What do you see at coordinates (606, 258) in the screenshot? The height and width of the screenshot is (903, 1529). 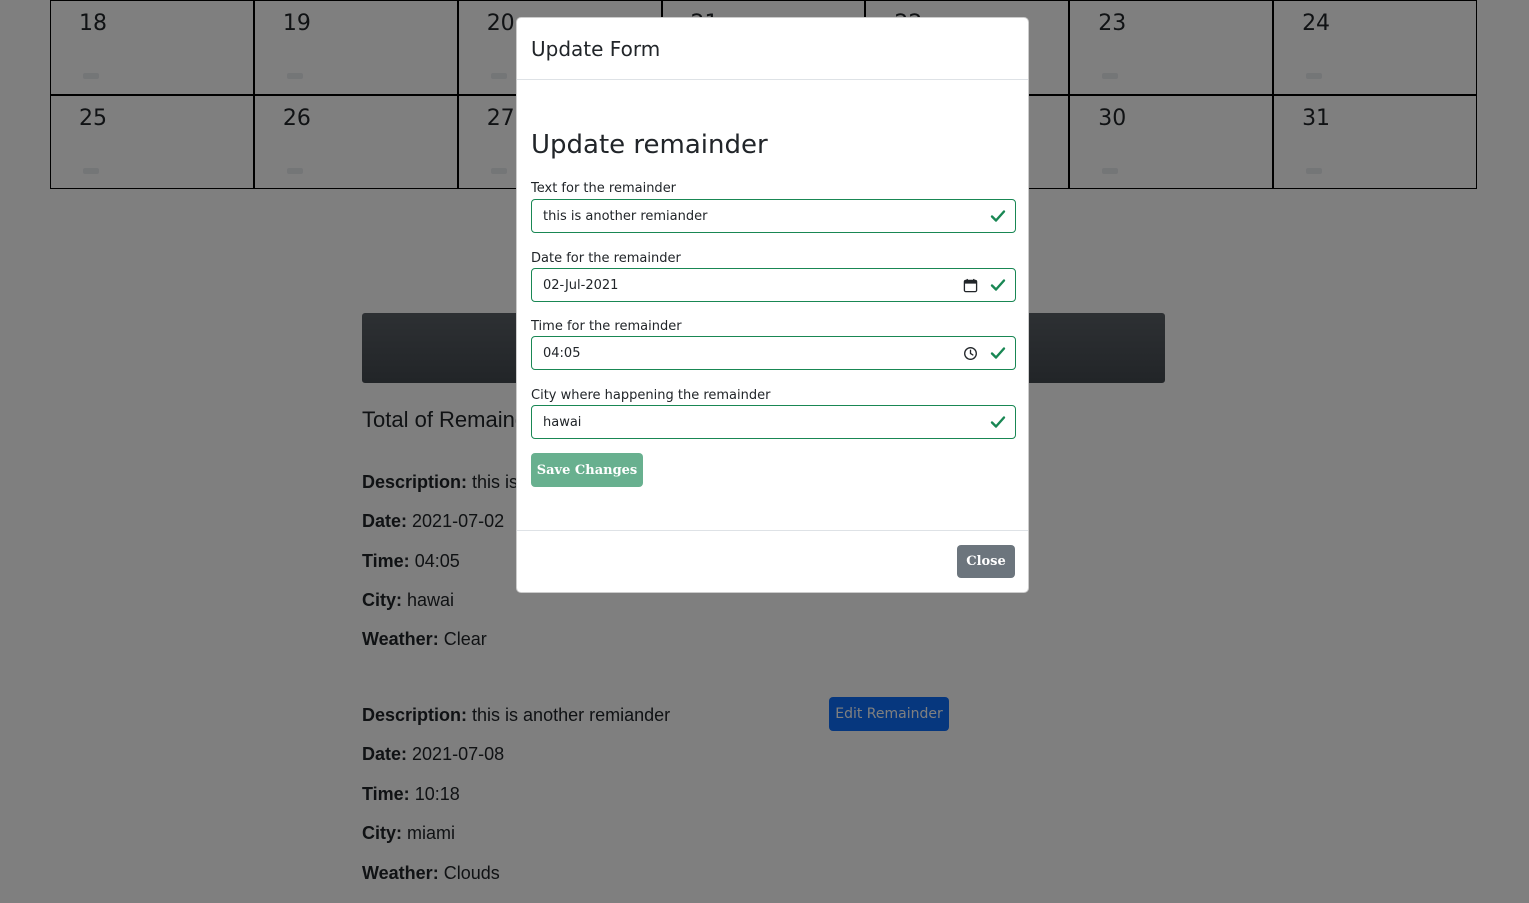 I see `date-field-label: Date for the remainder` at bounding box center [606, 258].